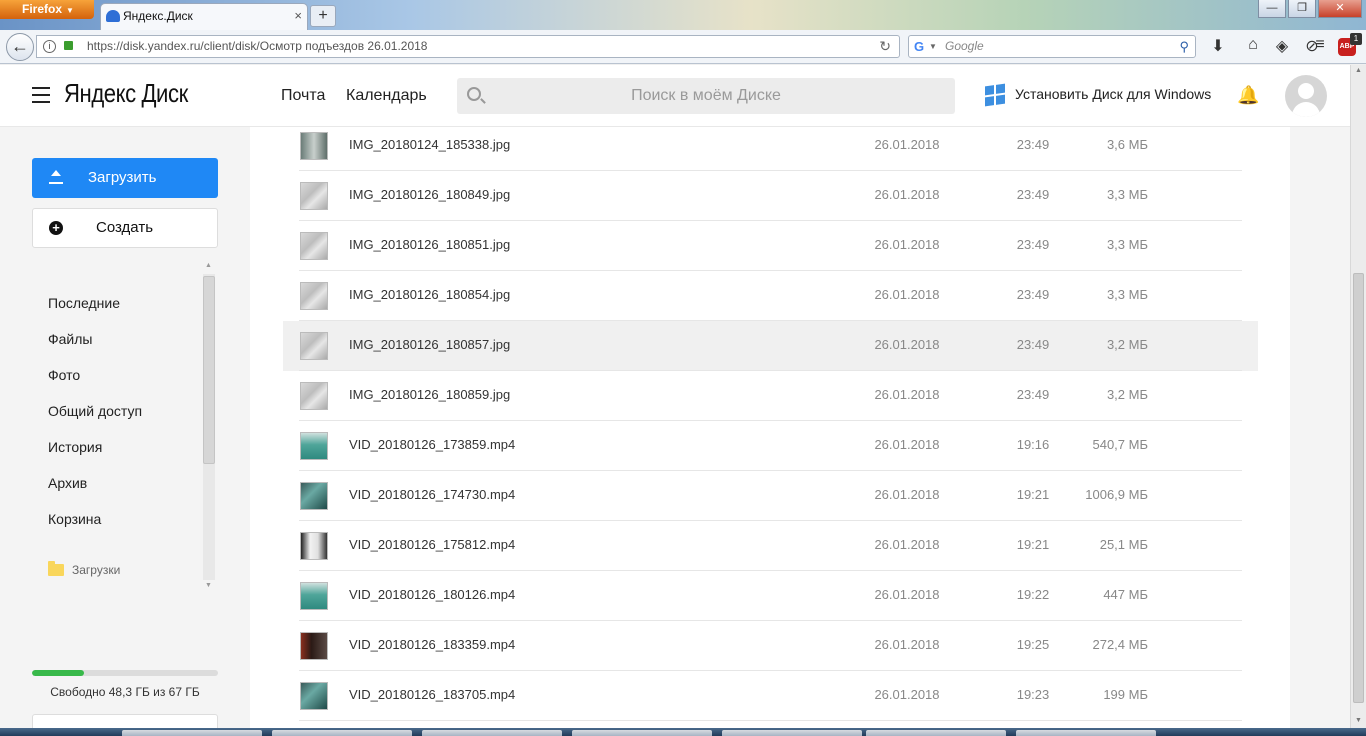 The image size is (1366, 736). I want to click on yandex-disk-logo: Яндекс Диск, so click(126, 93).